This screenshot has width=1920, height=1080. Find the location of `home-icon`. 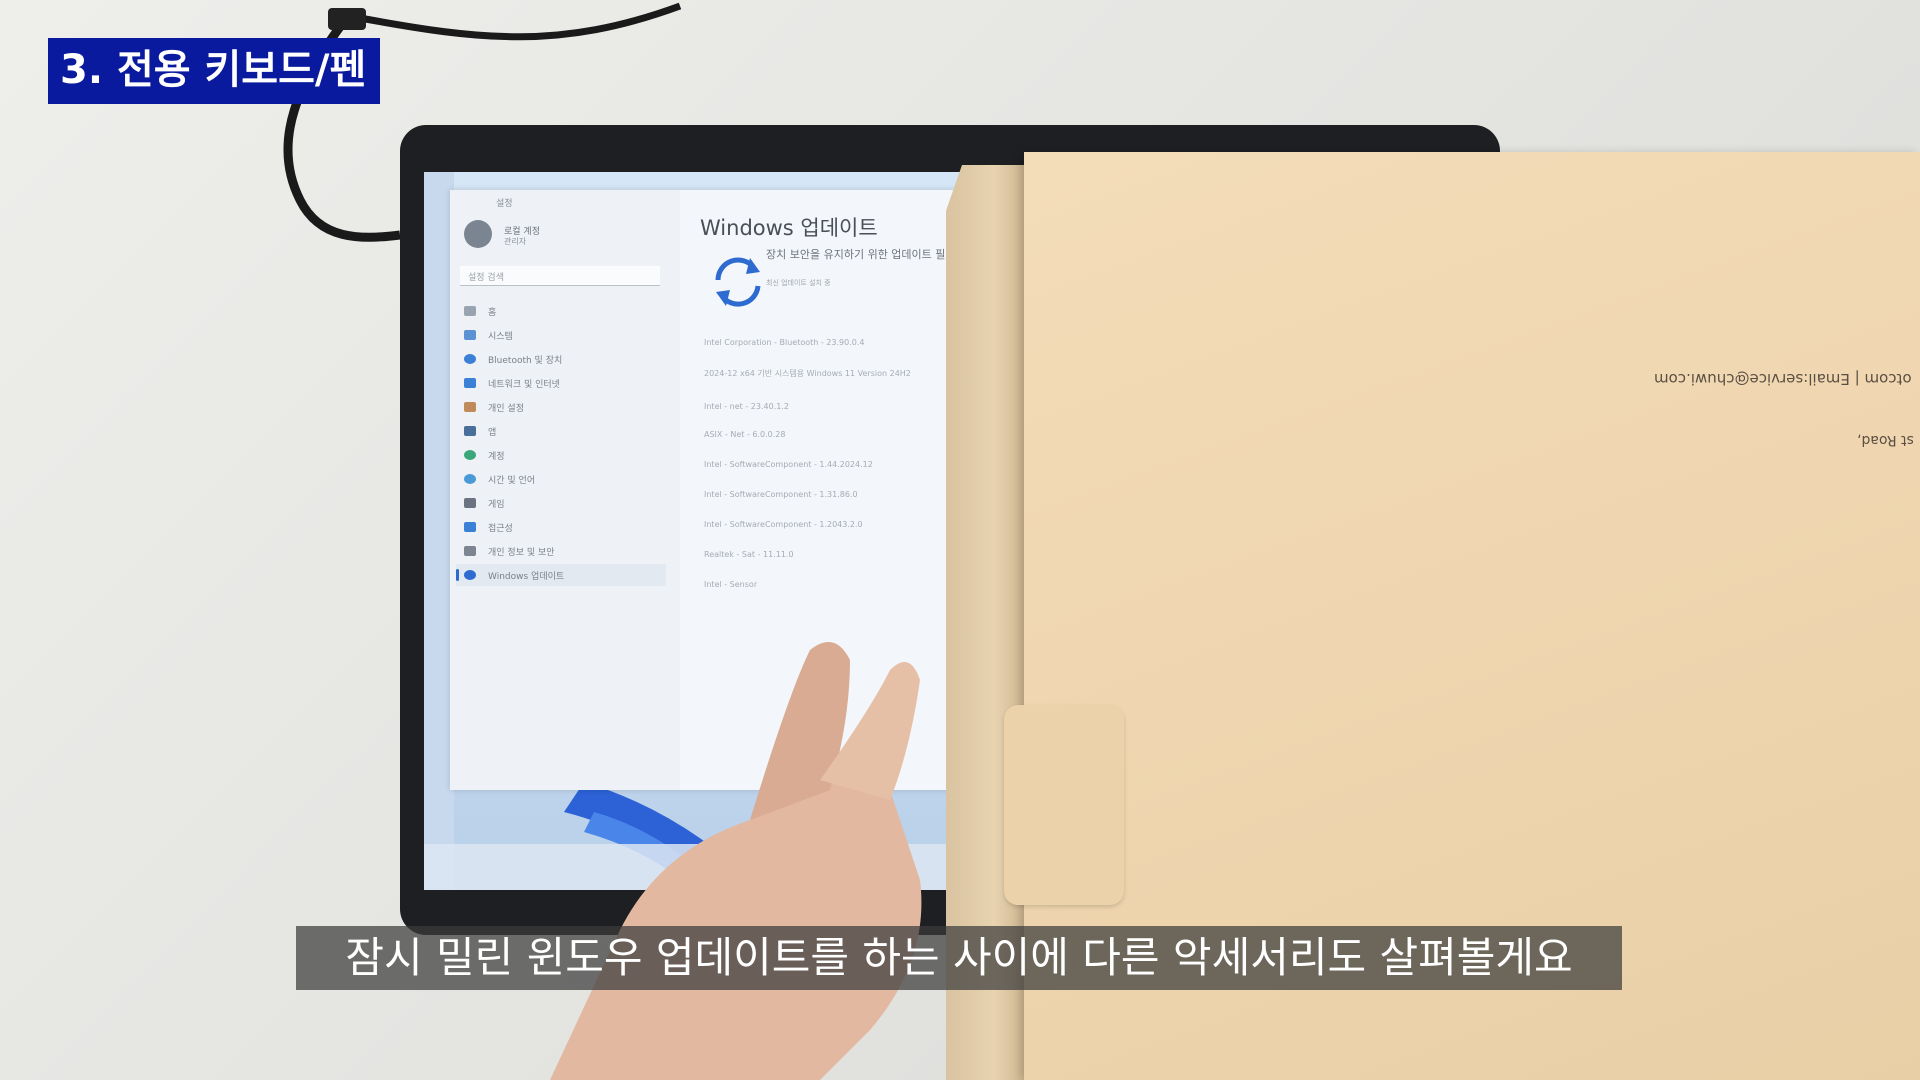

home-icon is located at coordinates (470, 311).